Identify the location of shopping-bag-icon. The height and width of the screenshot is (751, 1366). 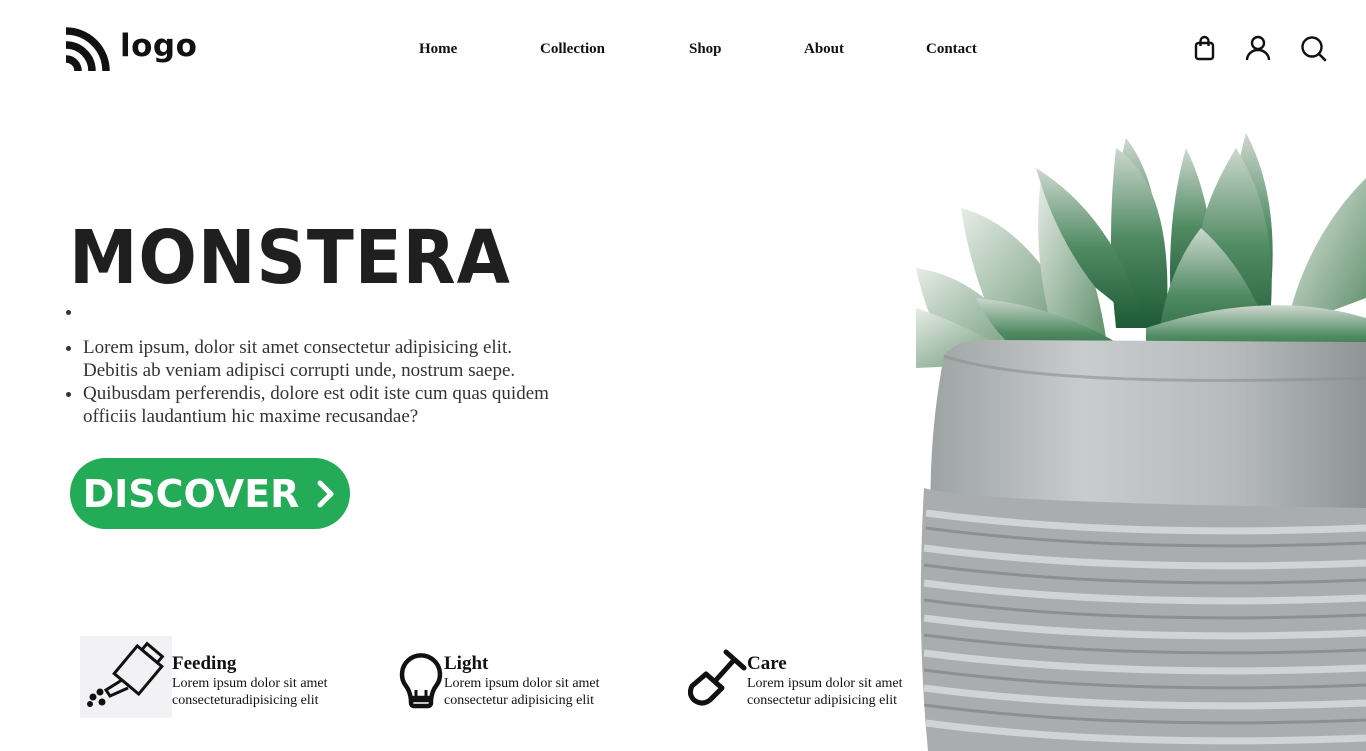
(1205, 48).